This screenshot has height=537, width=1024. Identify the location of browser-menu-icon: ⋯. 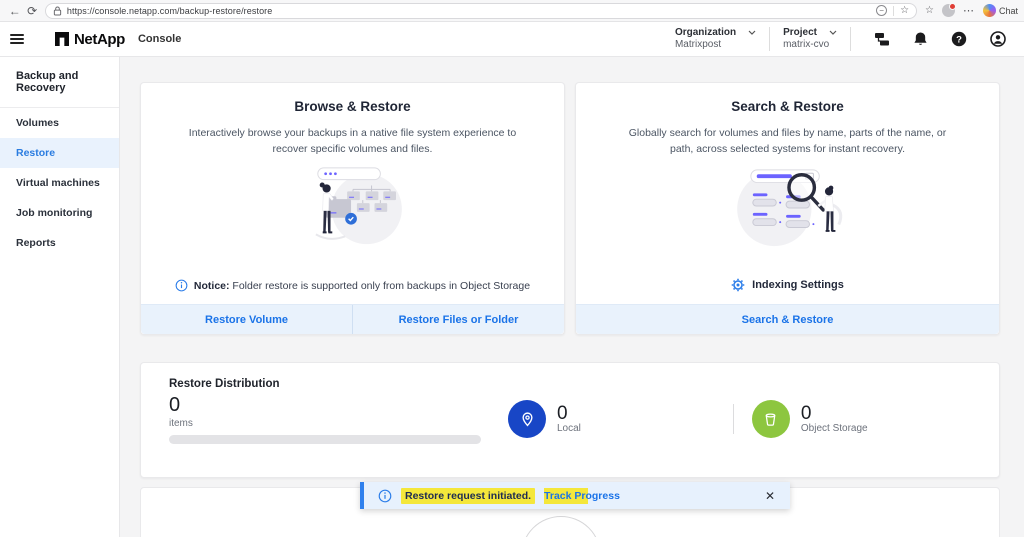
(969, 10).